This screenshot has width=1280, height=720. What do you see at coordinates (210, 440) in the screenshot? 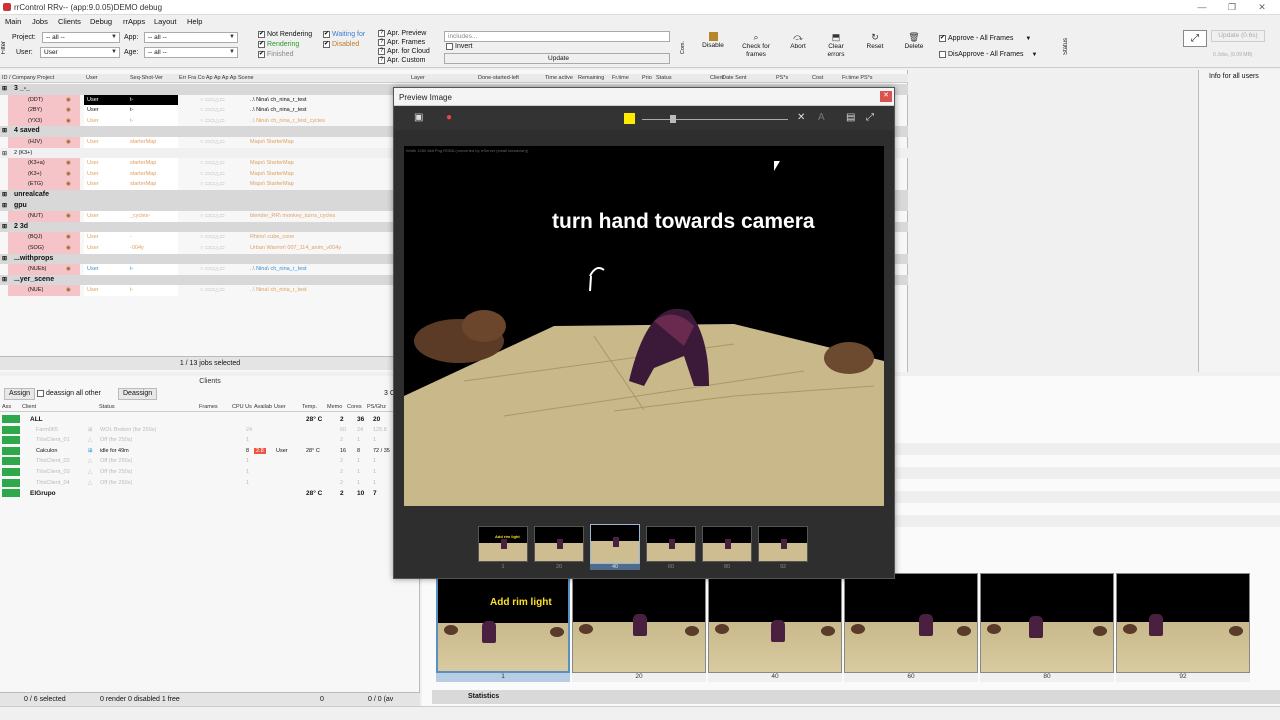
I see `table-row: ThisClient_01 △ Off (for 250s) 1 2 1 1` at bounding box center [210, 440].